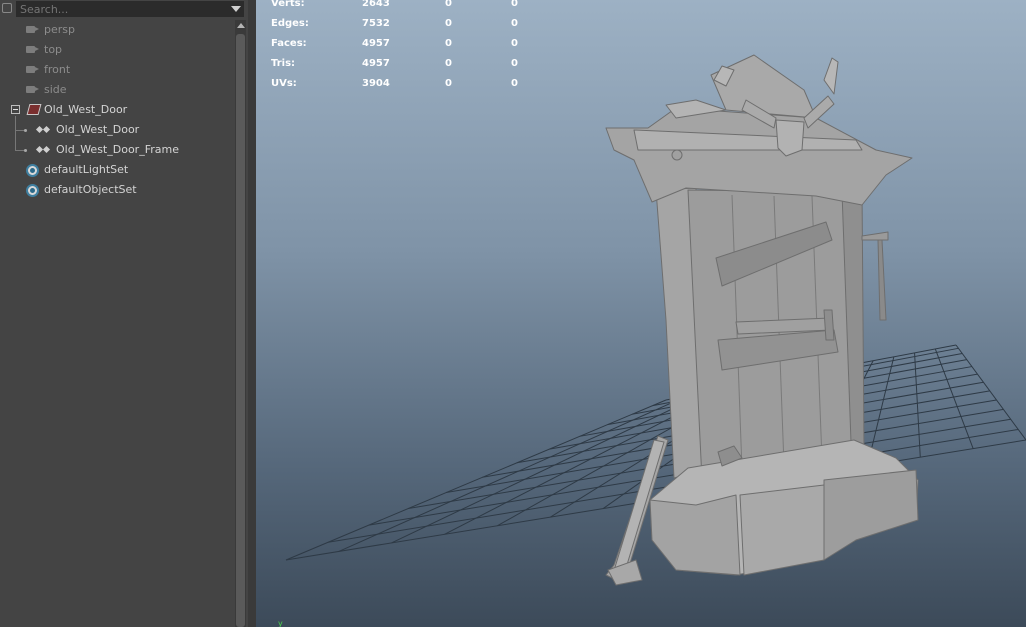 The width and height of the screenshot is (1026, 627). Describe the element at coordinates (283, 63) in the screenshot. I see `hud-label: Tris:` at that location.